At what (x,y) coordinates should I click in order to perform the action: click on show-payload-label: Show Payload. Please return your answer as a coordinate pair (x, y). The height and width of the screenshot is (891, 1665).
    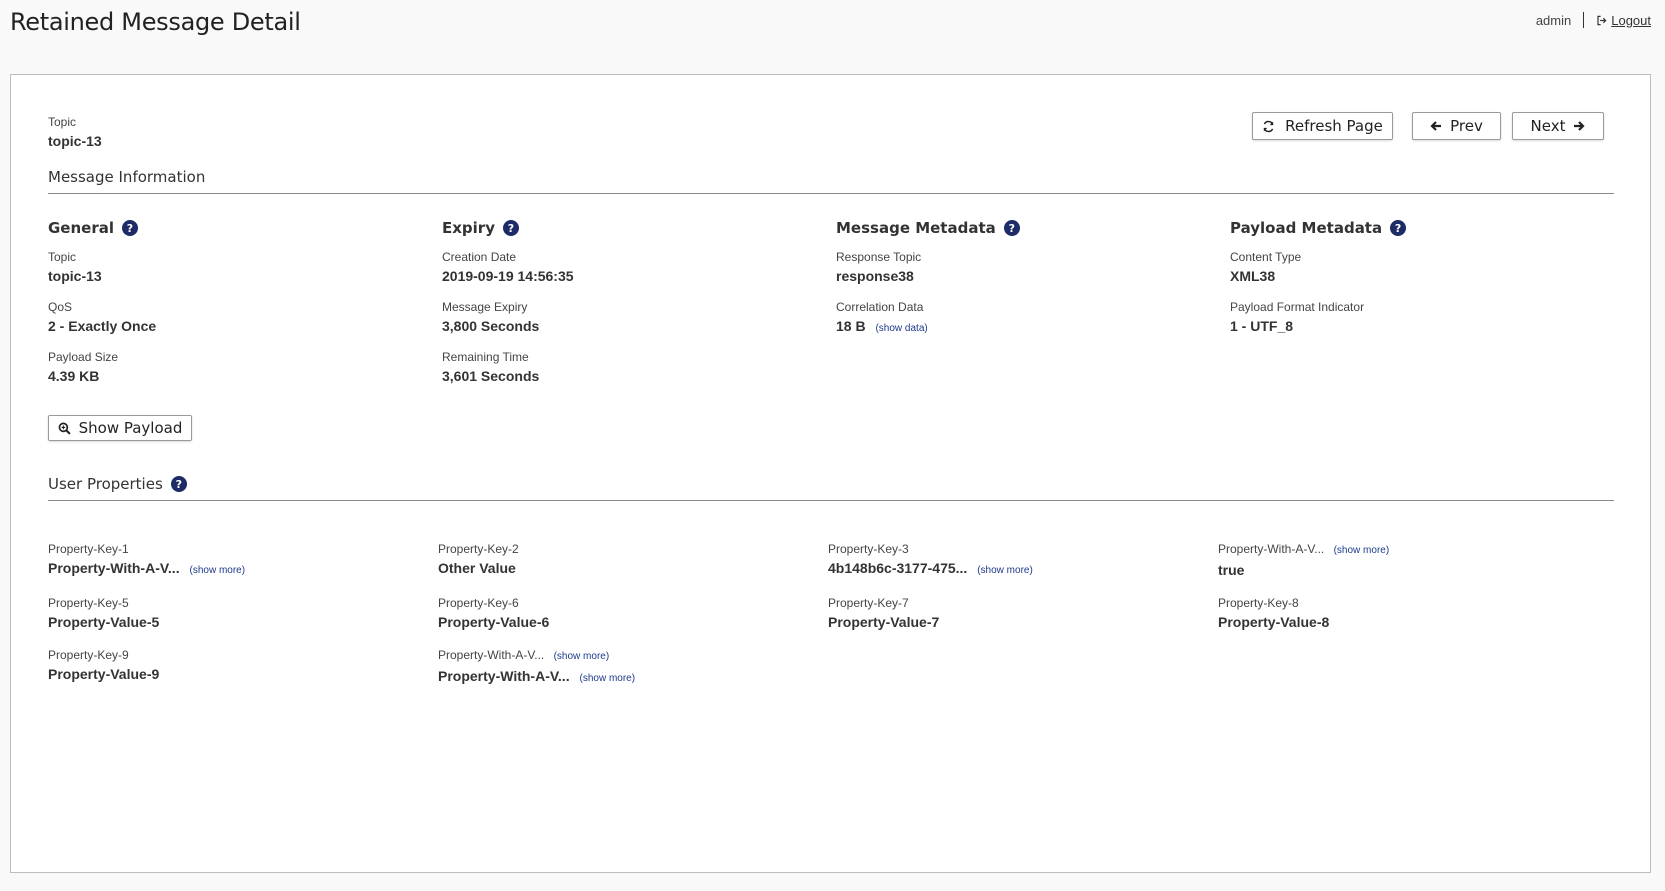
    Looking at the image, I should click on (130, 428).